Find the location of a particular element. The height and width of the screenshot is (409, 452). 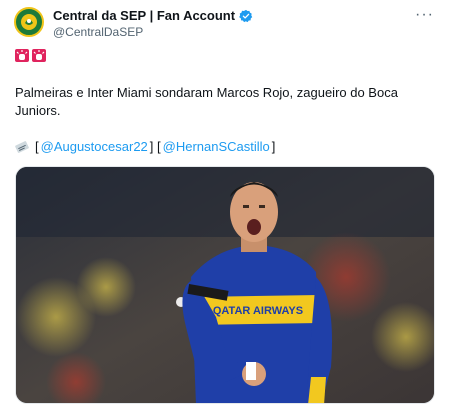

credit-bracket-open: [ is located at coordinates (37, 146).